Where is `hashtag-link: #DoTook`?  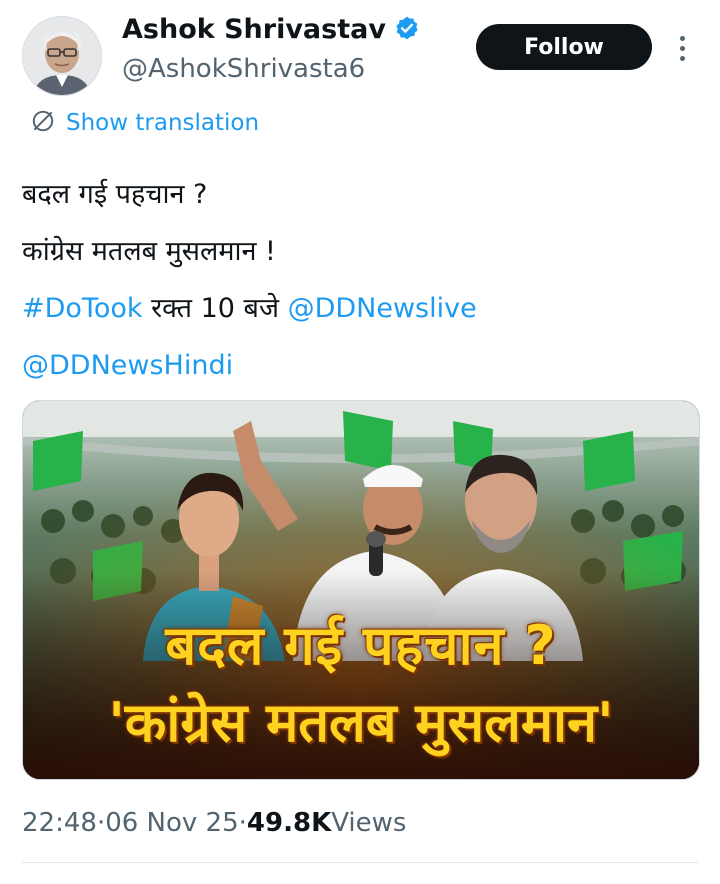 hashtag-link: #DoTook is located at coordinates (82, 308).